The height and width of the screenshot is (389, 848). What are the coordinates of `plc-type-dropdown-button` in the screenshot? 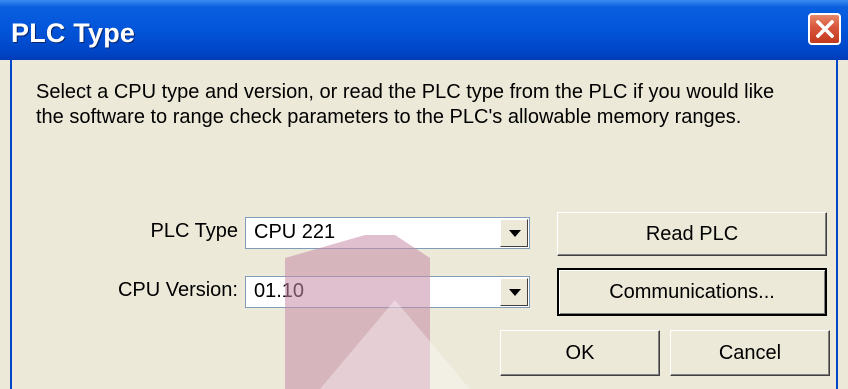 It's located at (514, 233).